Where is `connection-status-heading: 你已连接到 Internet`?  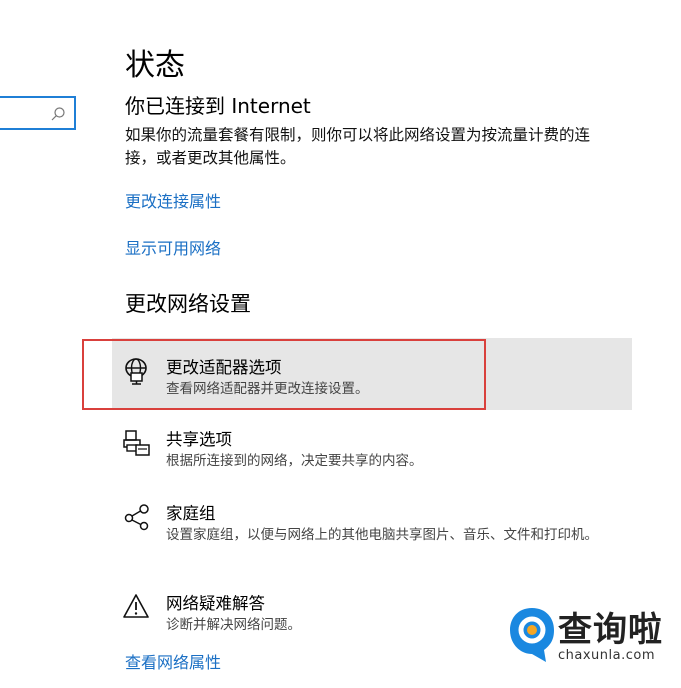 connection-status-heading: 你已连接到 Internet is located at coordinates (218, 106).